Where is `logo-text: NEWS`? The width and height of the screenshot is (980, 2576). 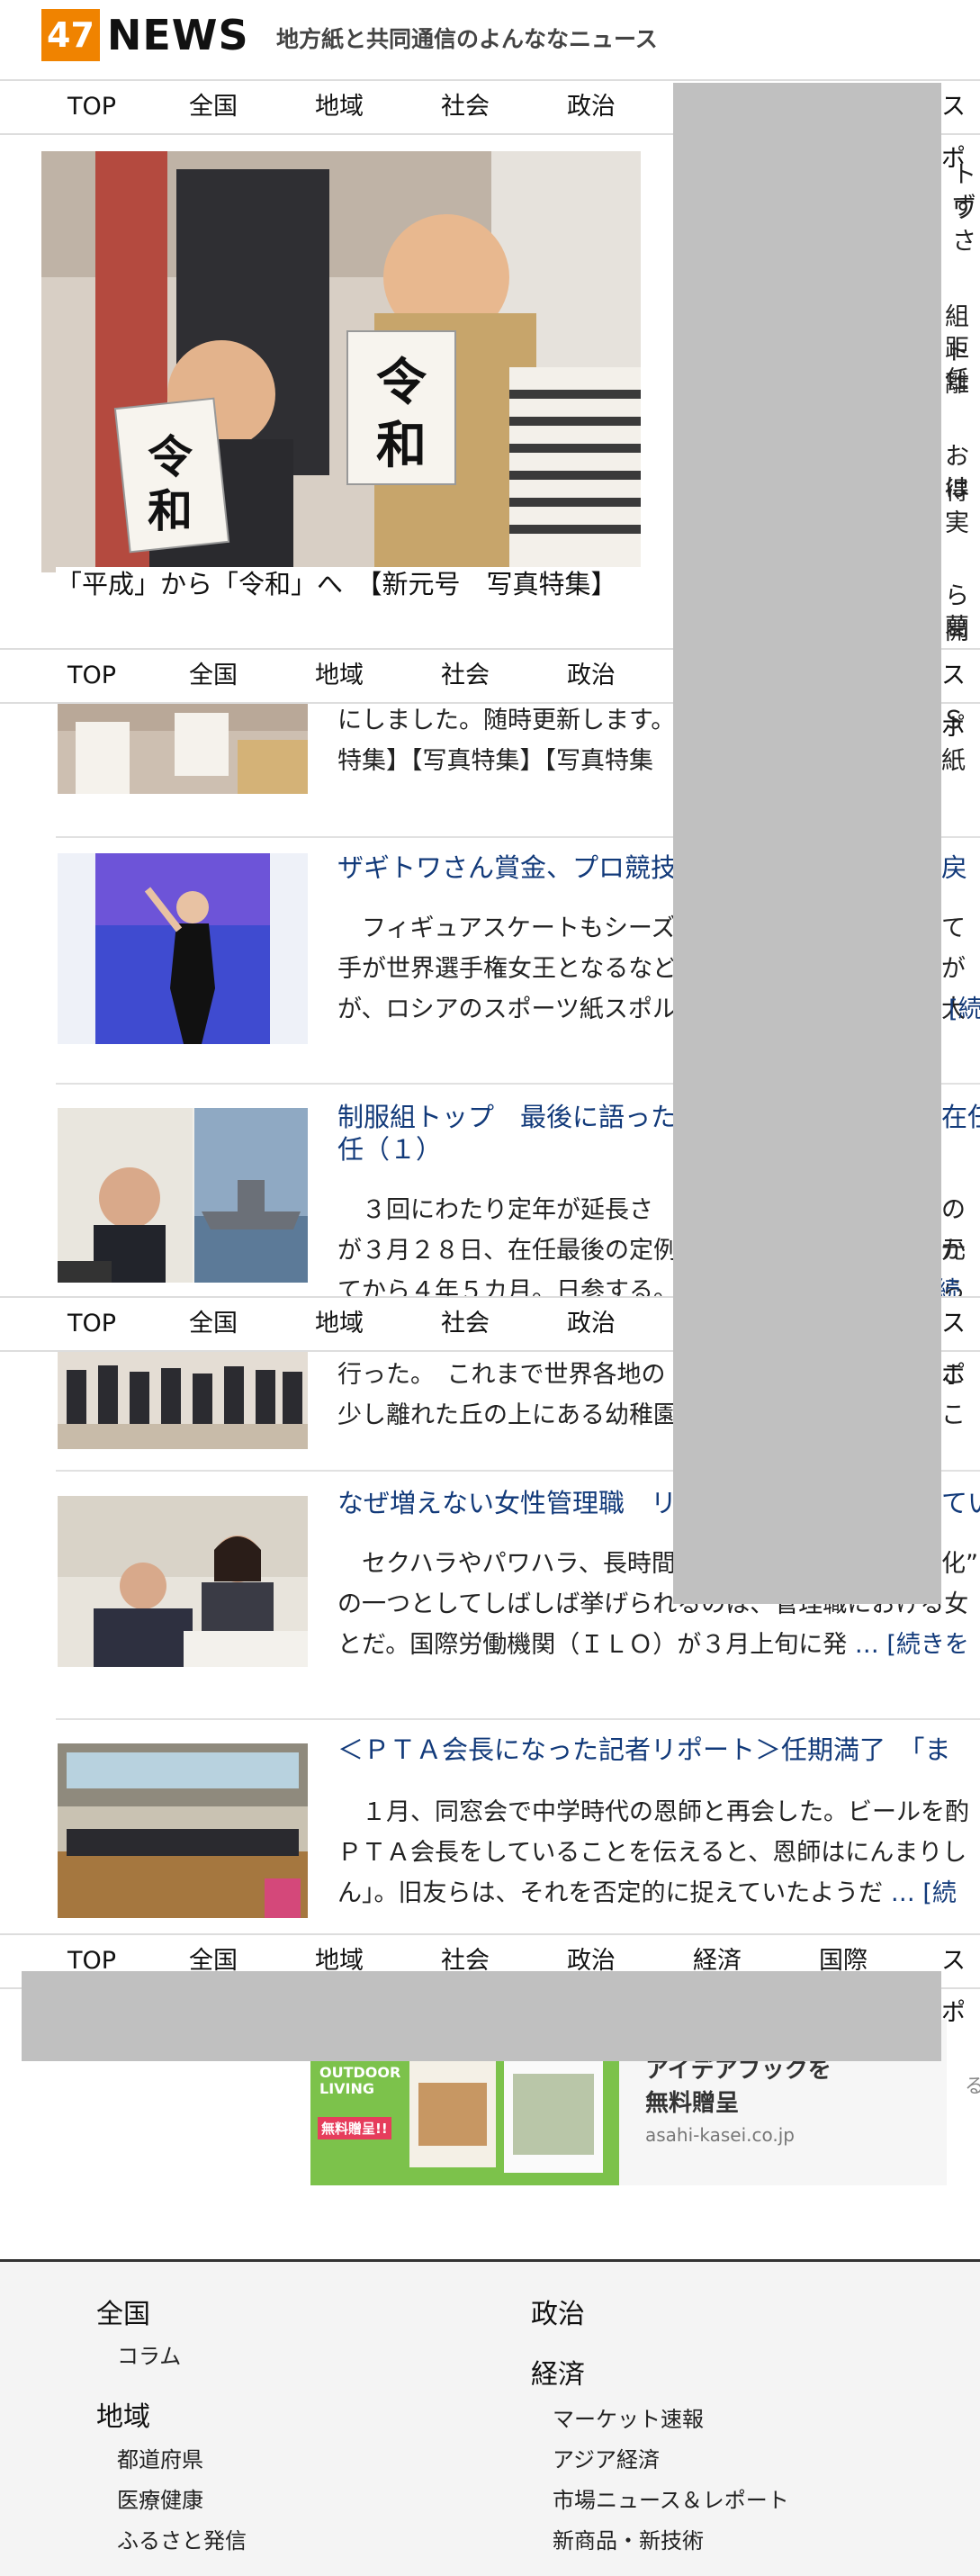
logo-text: NEWS is located at coordinates (177, 35).